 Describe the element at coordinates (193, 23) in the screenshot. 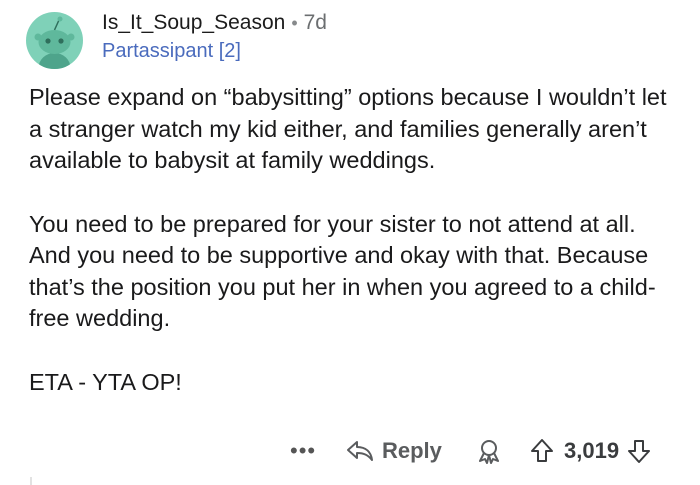

I see `username-link: Is_It_Soup_Season` at that location.